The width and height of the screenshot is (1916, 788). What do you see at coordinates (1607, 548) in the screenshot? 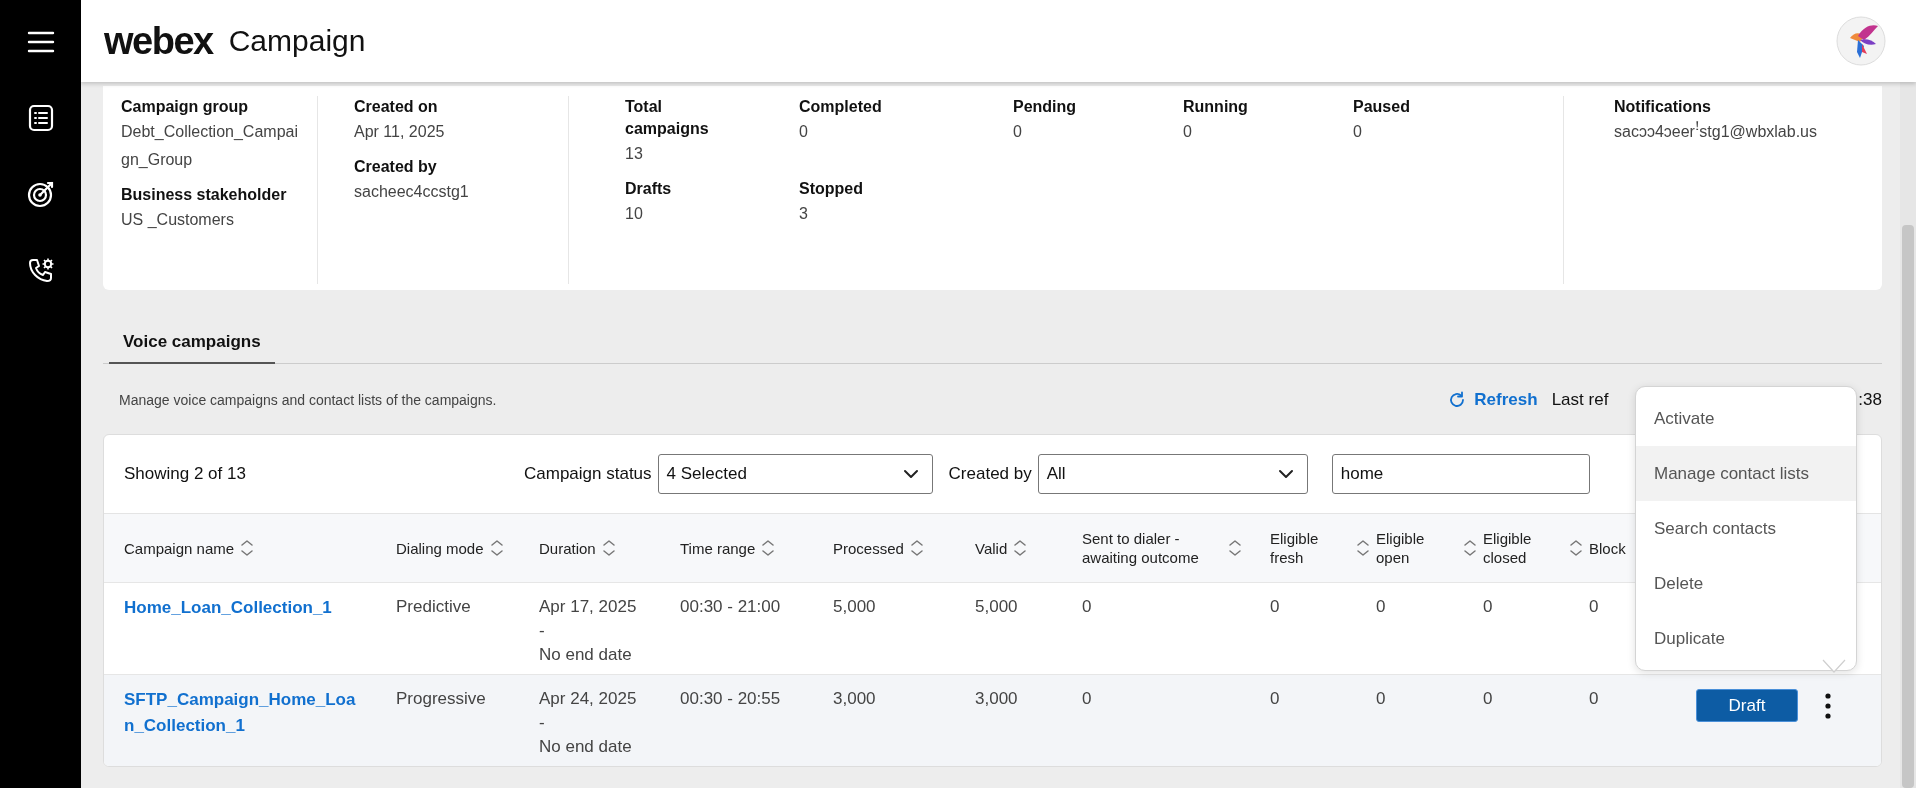
I see `column-header: Block` at bounding box center [1607, 548].